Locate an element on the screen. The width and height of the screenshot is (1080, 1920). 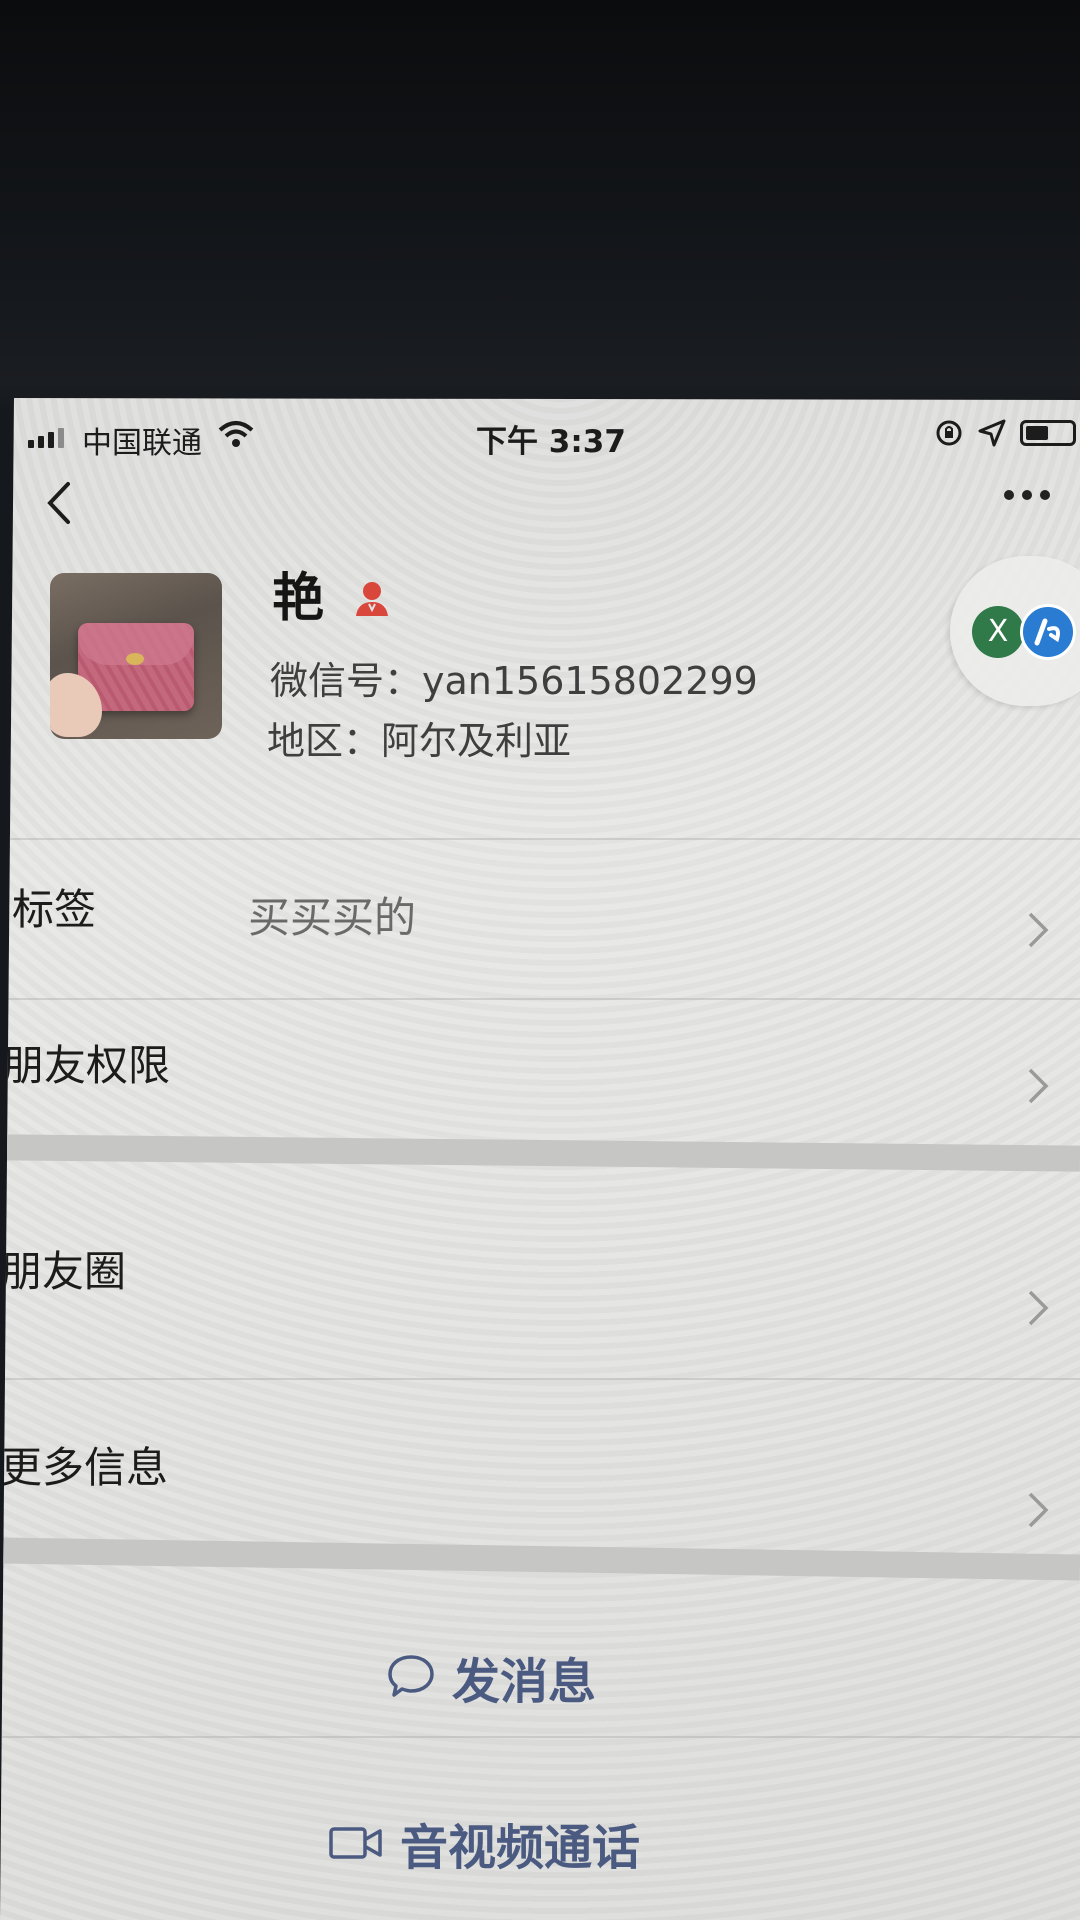
status-time: 下午 3:37 is located at coordinates (551, 442).